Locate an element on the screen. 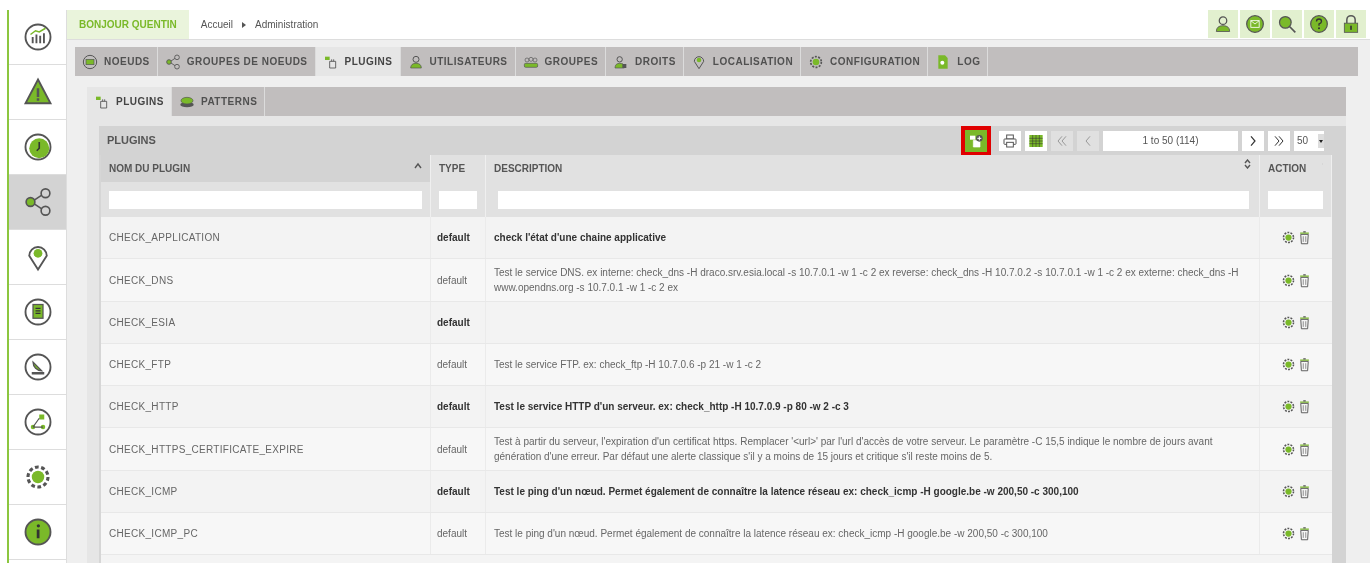  search-icon is located at coordinates (1287, 24).